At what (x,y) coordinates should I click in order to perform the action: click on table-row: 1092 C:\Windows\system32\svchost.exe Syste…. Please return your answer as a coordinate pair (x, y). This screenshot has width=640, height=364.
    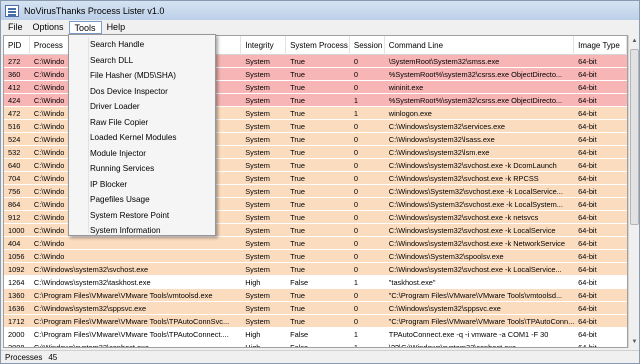
    Looking at the image, I should click on (315, 269).